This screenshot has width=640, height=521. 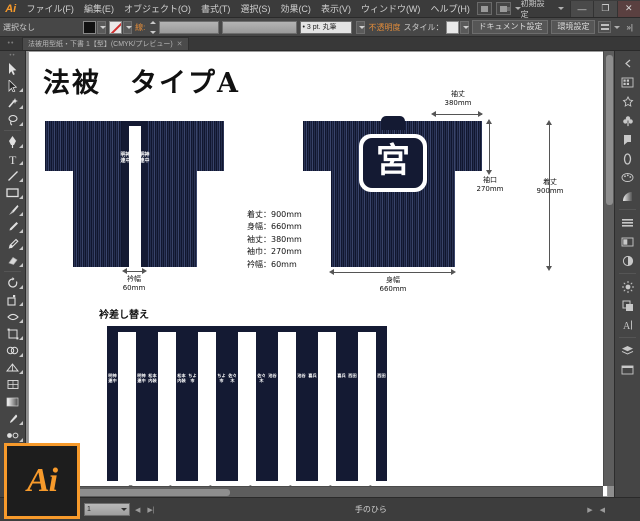 I want to click on menu-window: ウィンドウ(W), so click(x=391, y=9).